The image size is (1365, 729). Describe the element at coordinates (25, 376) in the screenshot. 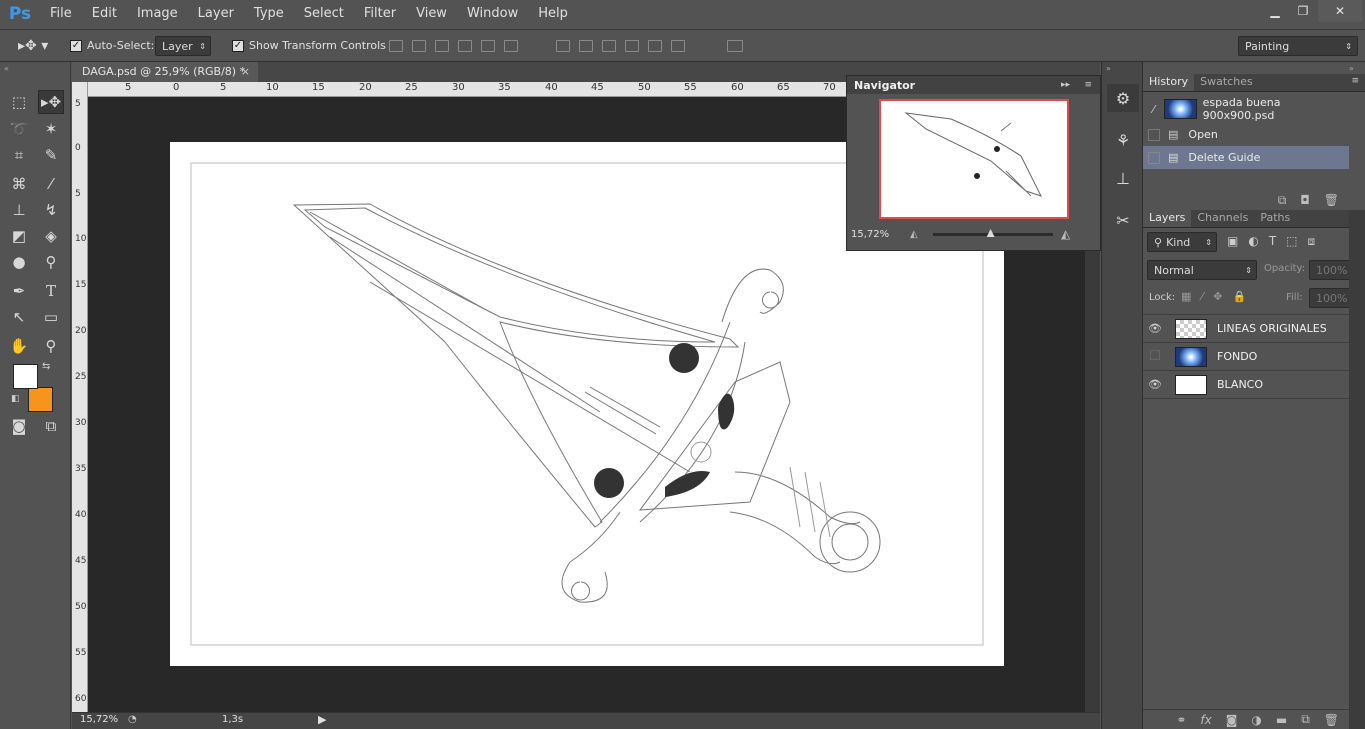

I see `foreground-color-swatch` at that location.